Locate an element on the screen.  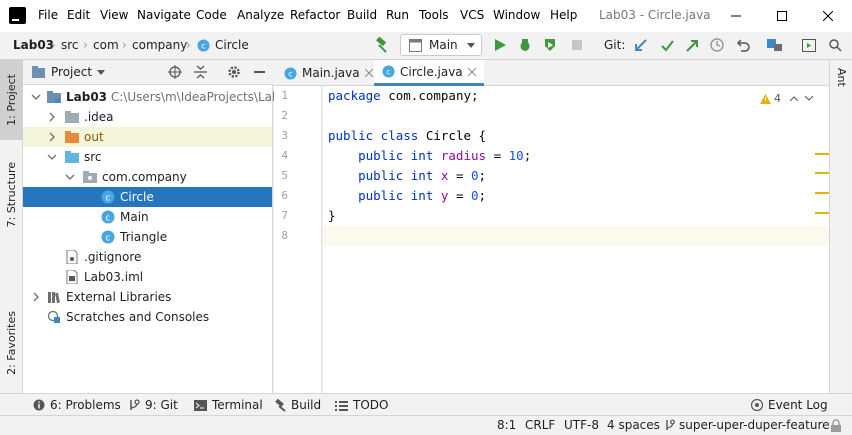
favorites-tab-label: 2: Favorites is located at coordinates (11, 342).